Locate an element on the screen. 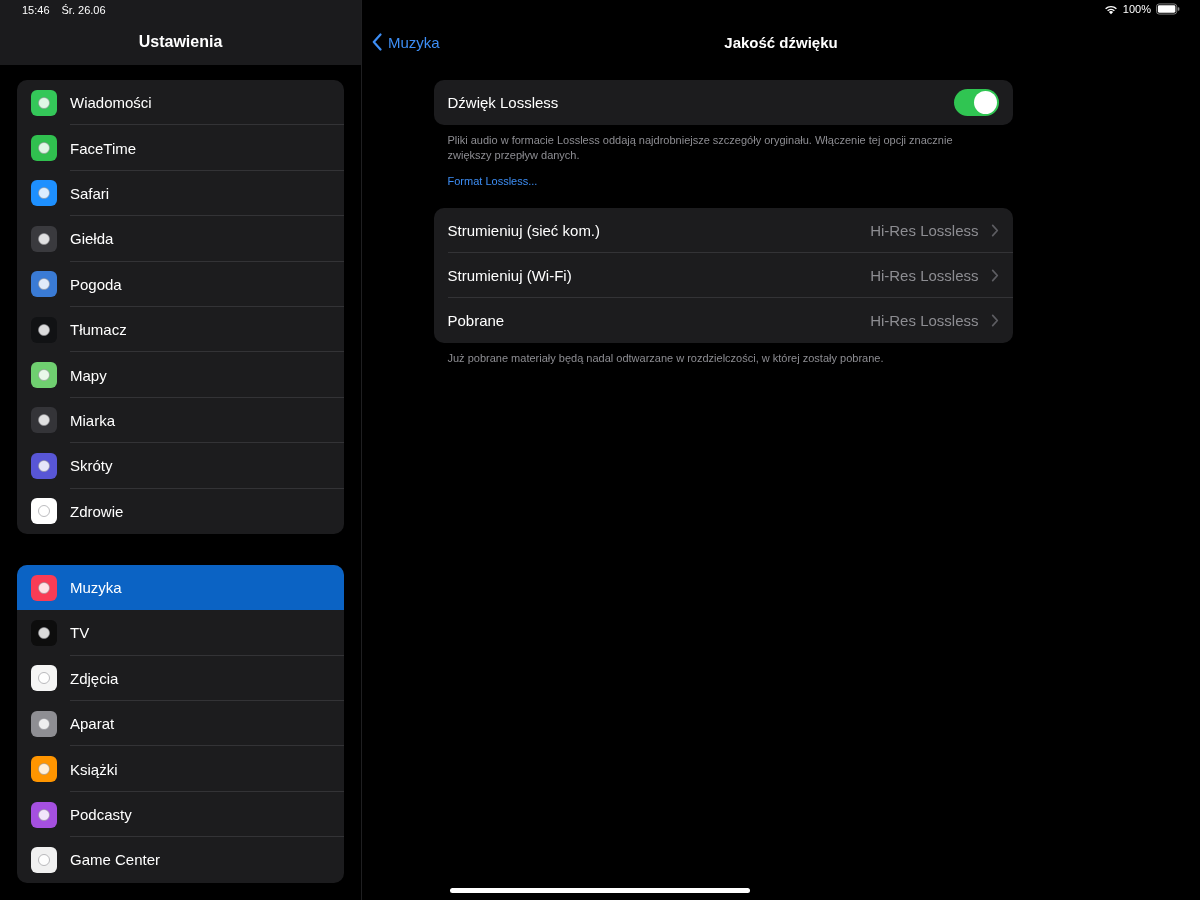 The height and width of the screenshot is (900, 1200). sidebar-item: Tłumacz is located at coordinates (180, 329).